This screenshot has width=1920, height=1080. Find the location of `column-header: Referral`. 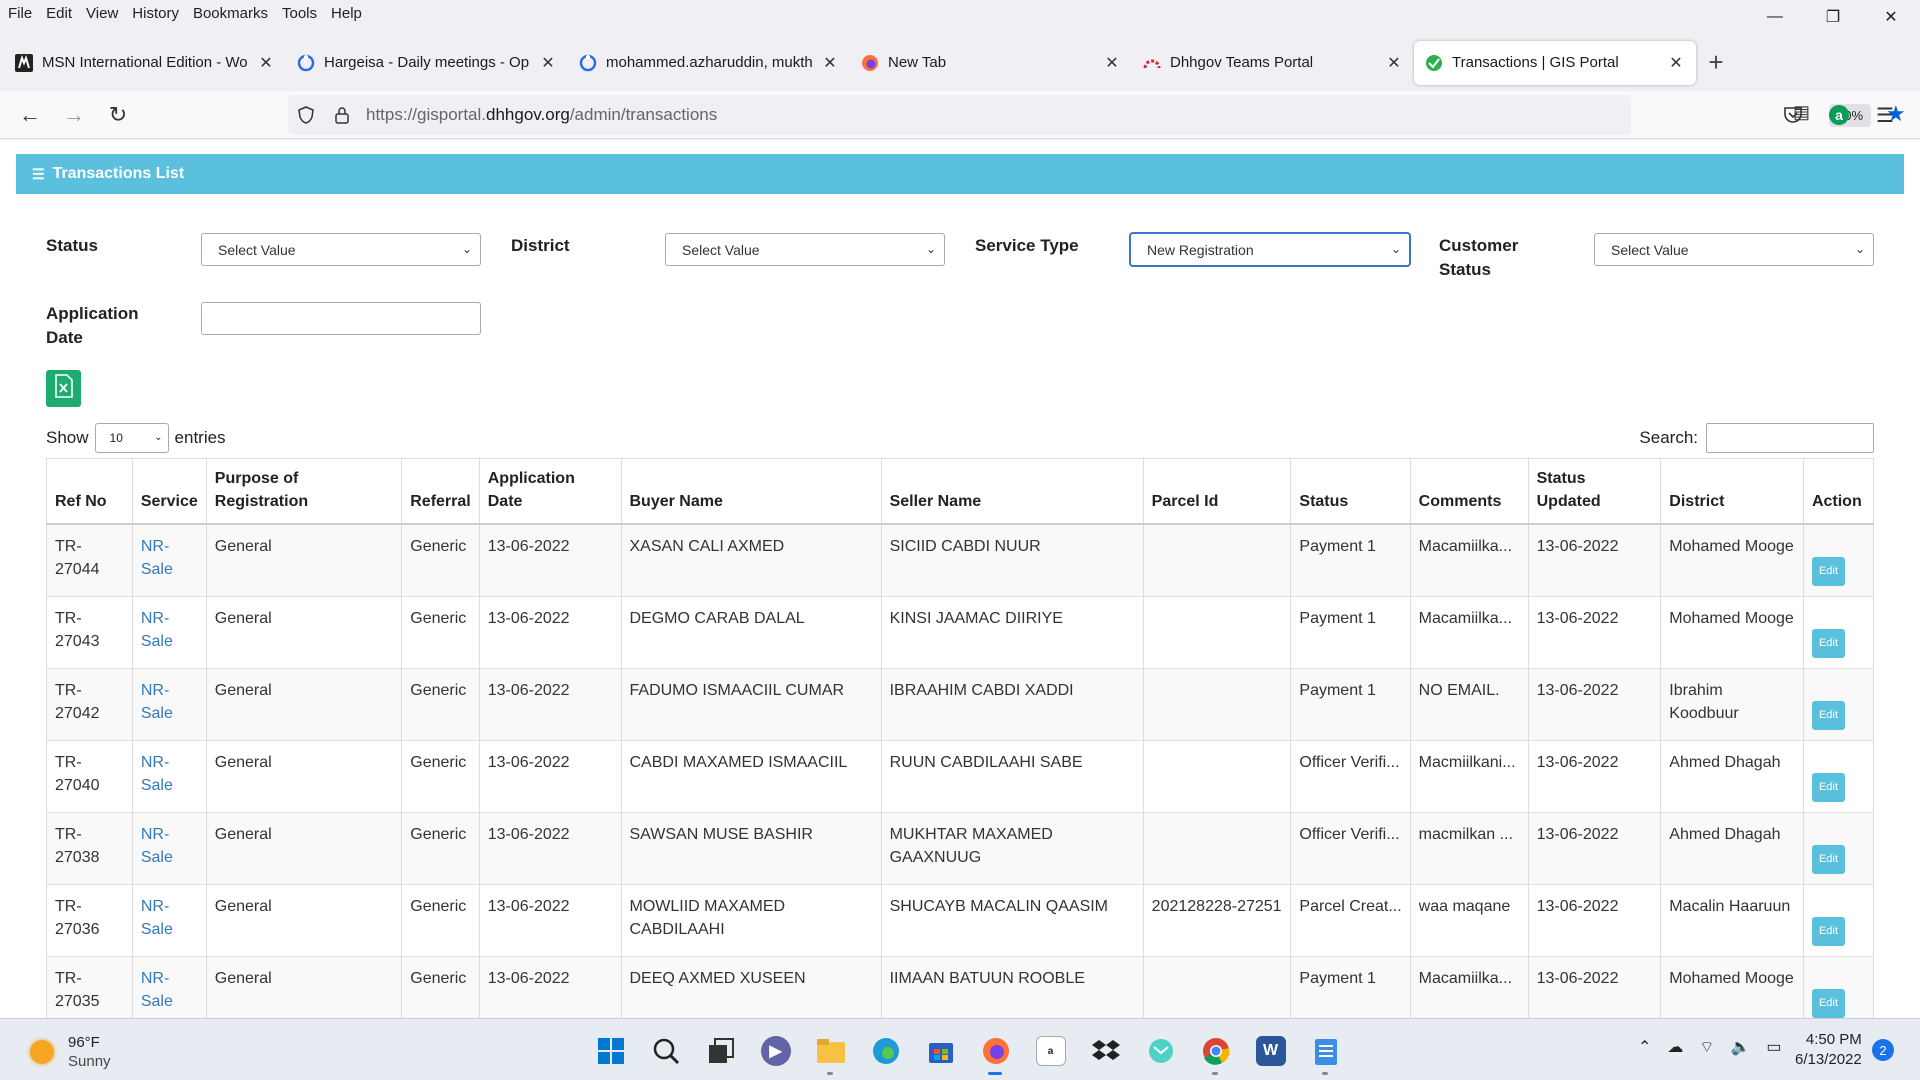

column-header: Referral is located at coordinates (440, 491).